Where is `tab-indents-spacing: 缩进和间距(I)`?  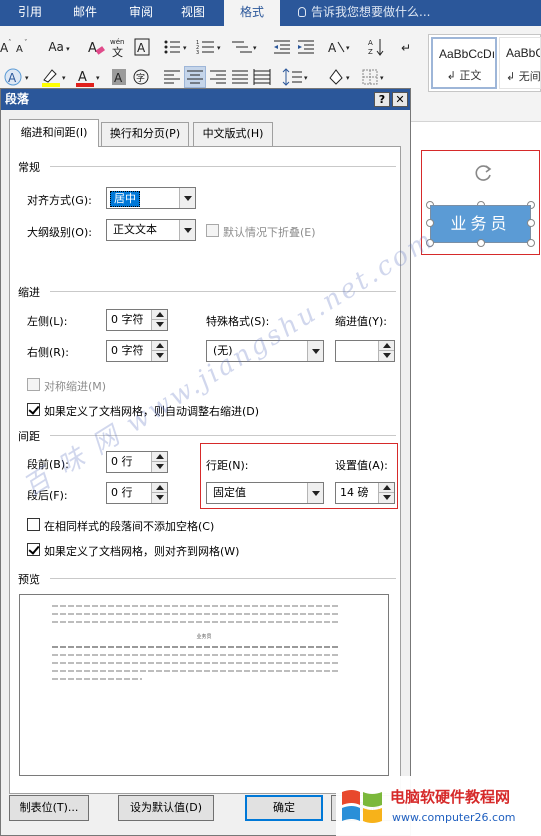
tab-indents-spacing: 缩进和间距(I) is located at coordinates (54, 133).